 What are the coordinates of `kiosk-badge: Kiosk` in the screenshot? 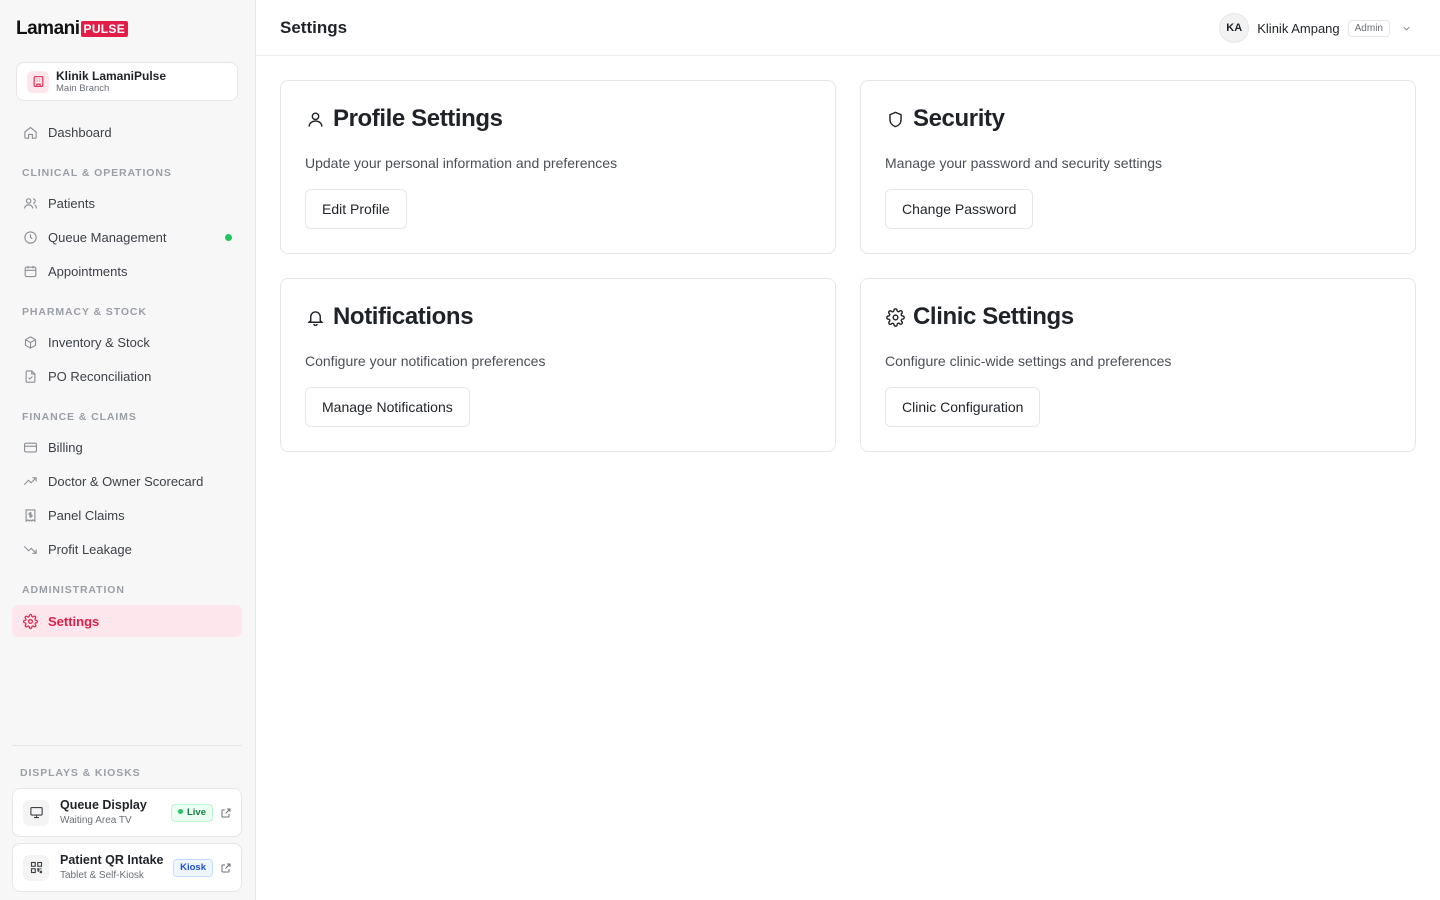 It's located at (193, 867).